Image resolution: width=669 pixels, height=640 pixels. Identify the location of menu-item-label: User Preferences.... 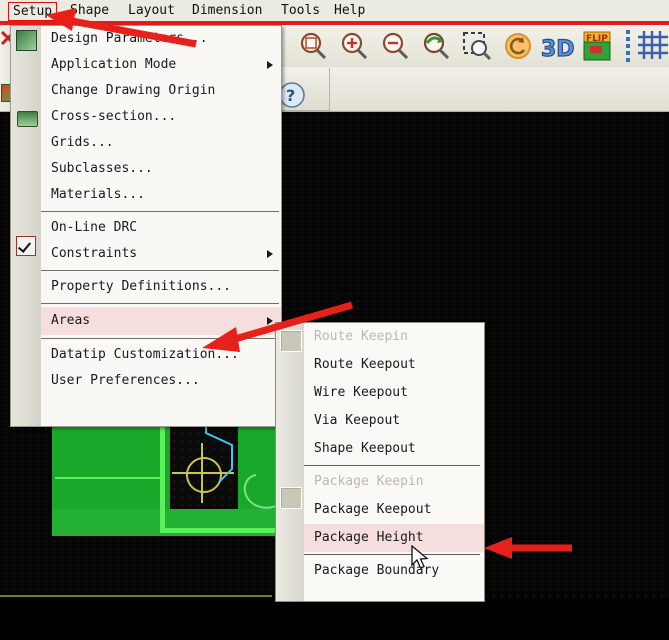
(125, 380).